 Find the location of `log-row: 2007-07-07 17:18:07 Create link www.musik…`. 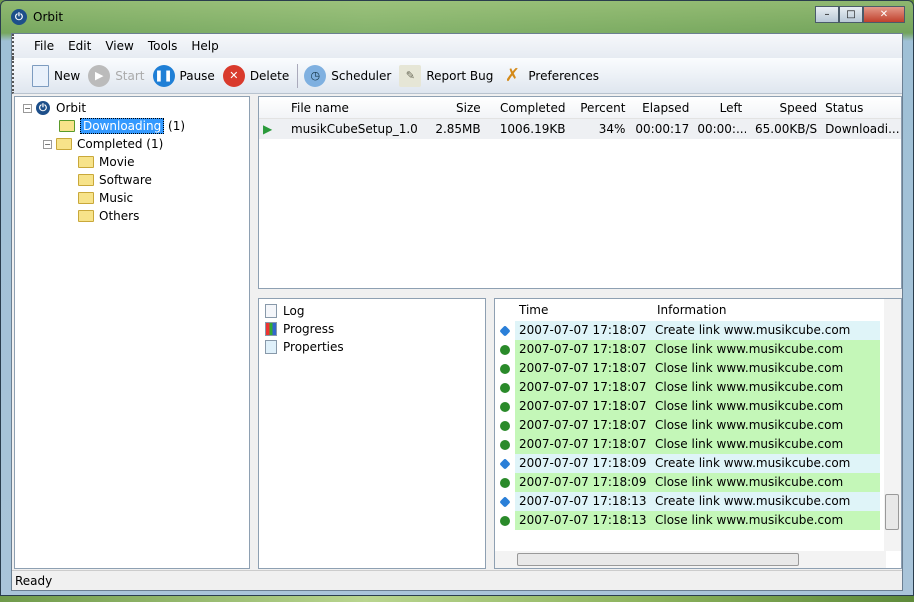

log-row: 2007-07-07 17:18:07 Create link www.musik… is located at coordinates (698, 330).